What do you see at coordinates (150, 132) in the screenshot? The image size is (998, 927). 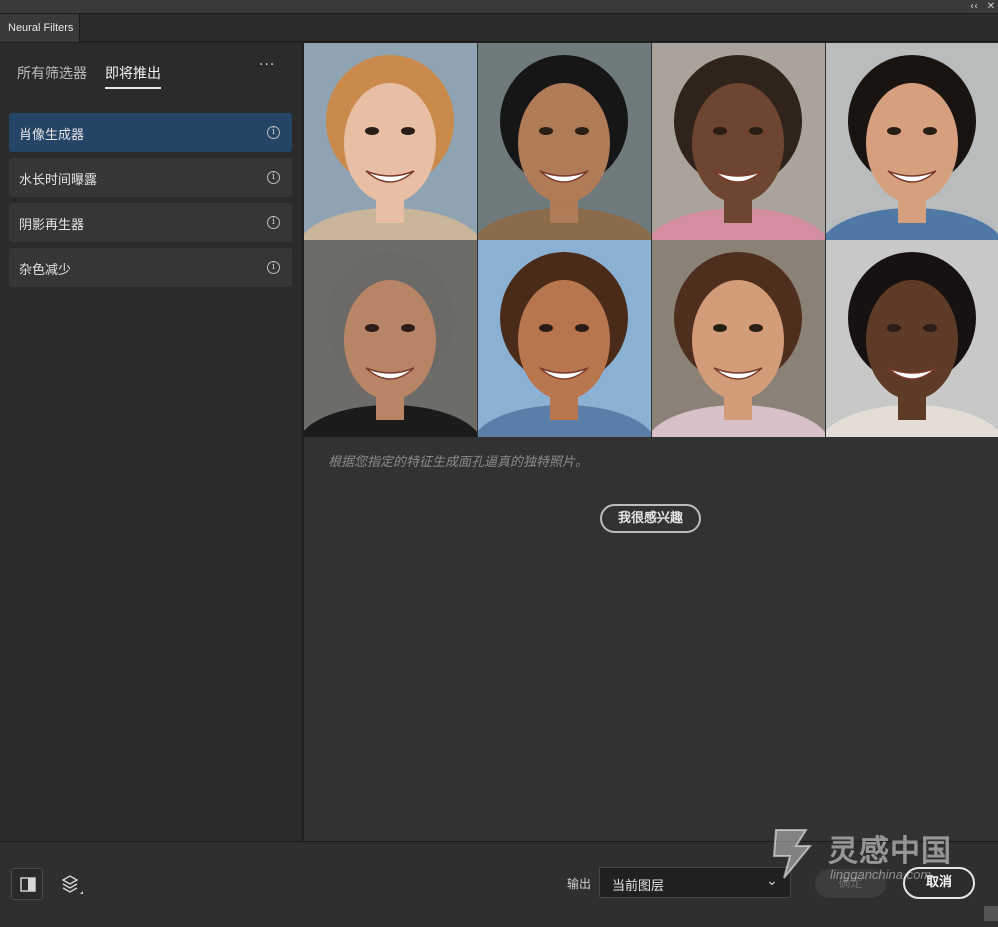 I see `filter-item-portrait-generator: 肖像生成器 i` at bounding box center [150, 132].